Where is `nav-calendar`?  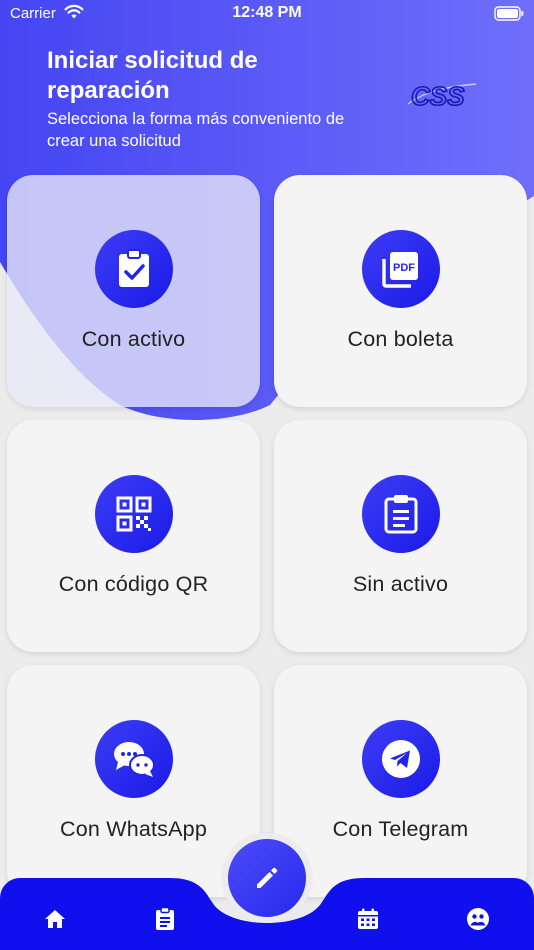
nav-calendar is located at coordinates (368, 916).